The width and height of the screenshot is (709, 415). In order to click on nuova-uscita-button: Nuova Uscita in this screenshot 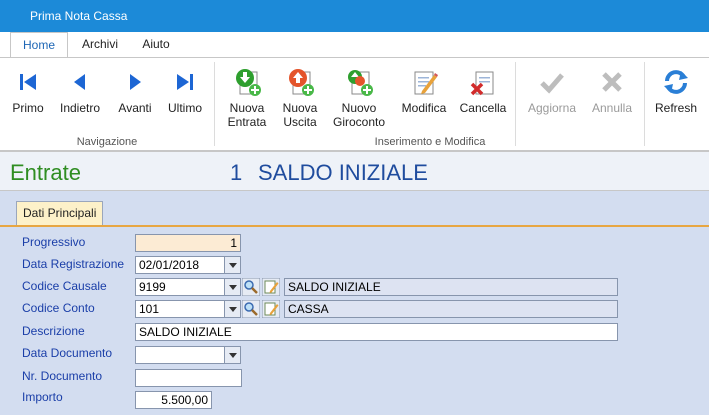, I will do `click(300, 97)`.